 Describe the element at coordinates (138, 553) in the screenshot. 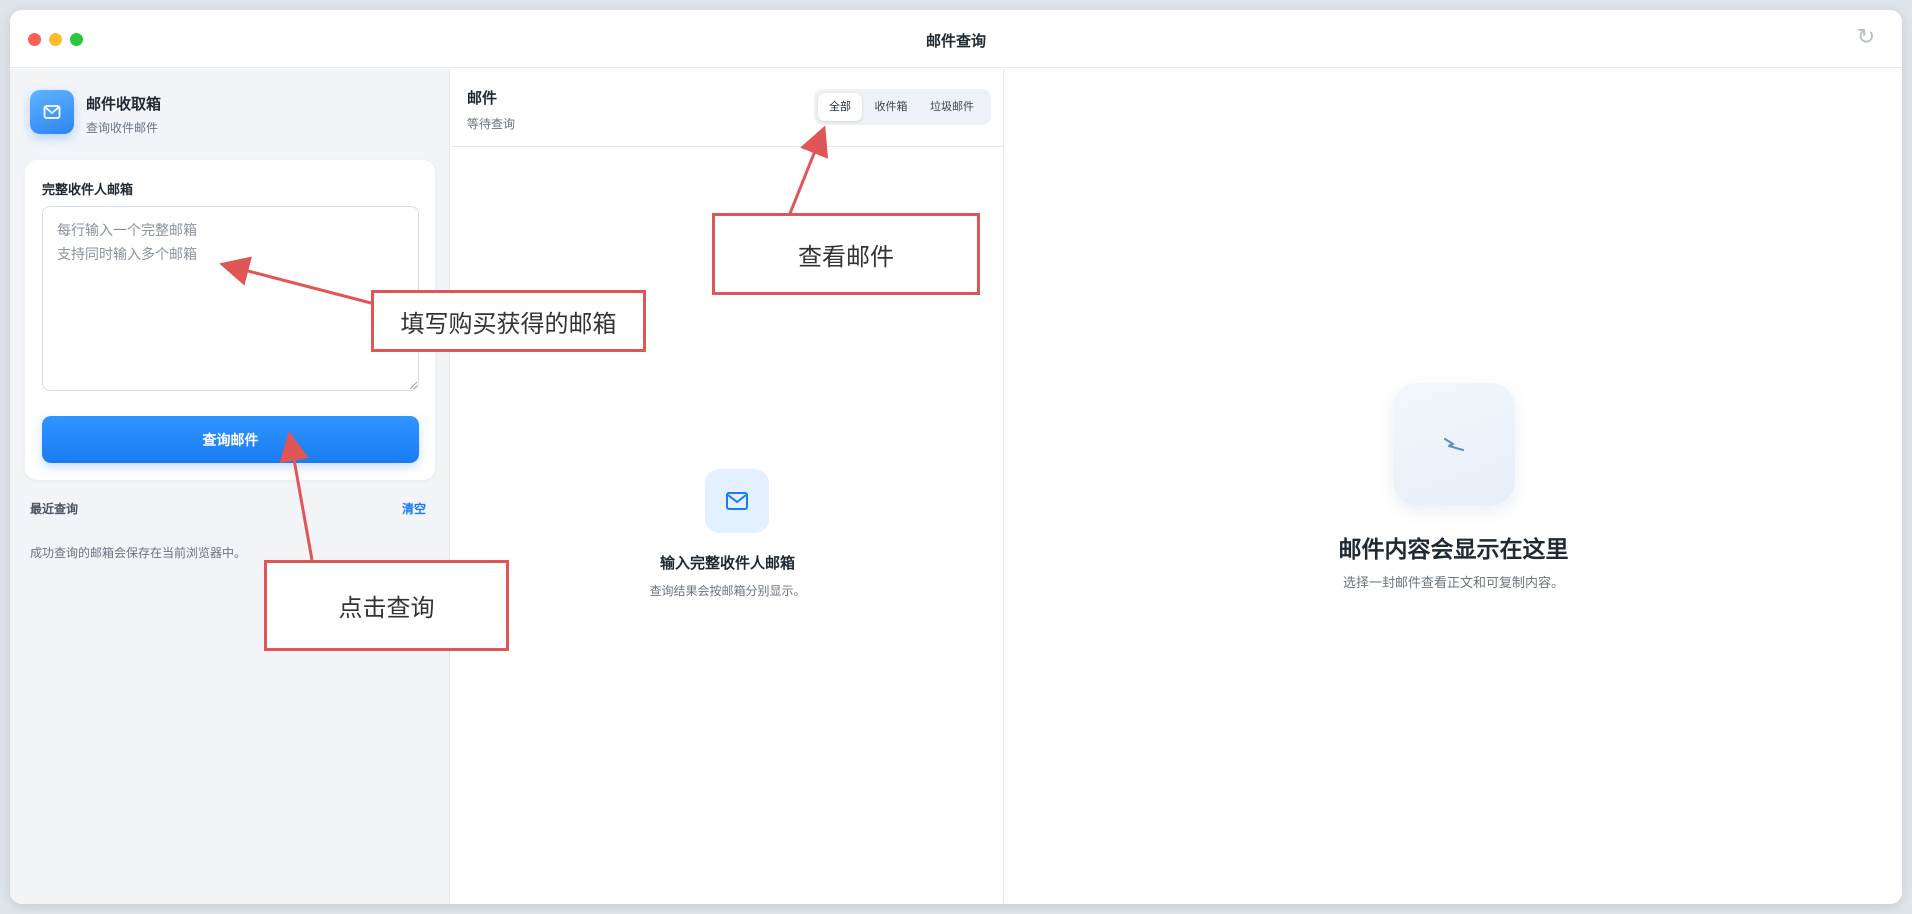

I see `recent-queries-note: 成功查询的邮箱会保存在当前浏览器中。` at that location.